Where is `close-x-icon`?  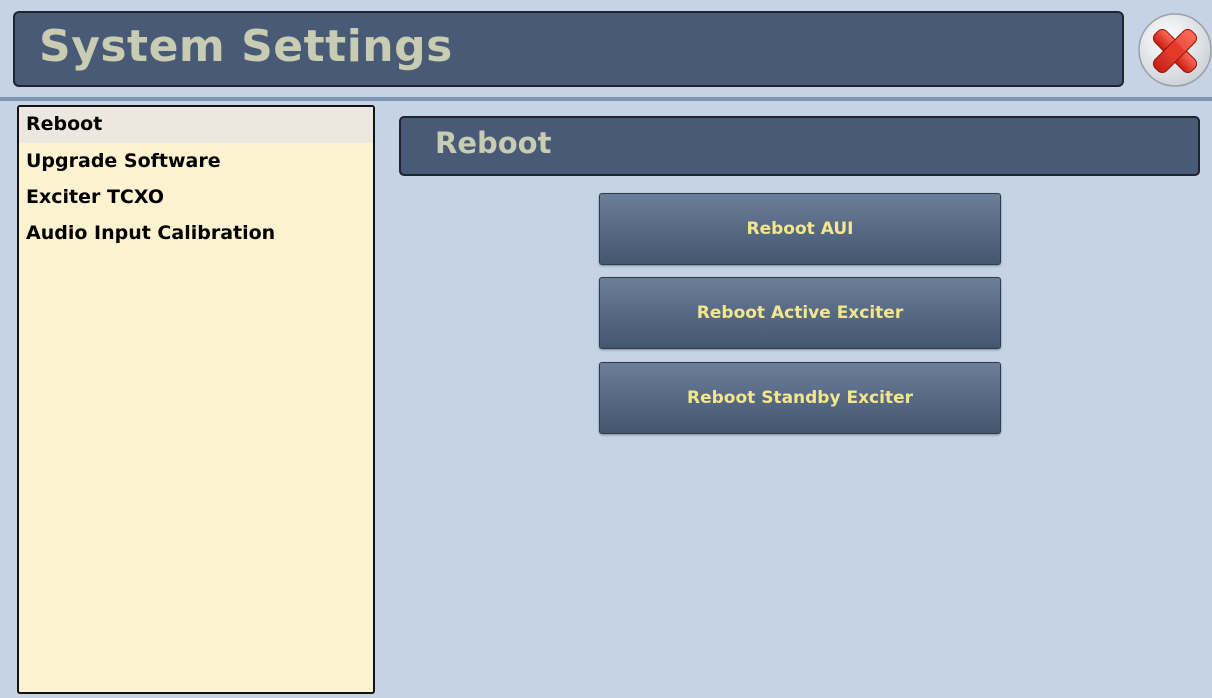 close-x-icon is located at coordinates (1175, 50).